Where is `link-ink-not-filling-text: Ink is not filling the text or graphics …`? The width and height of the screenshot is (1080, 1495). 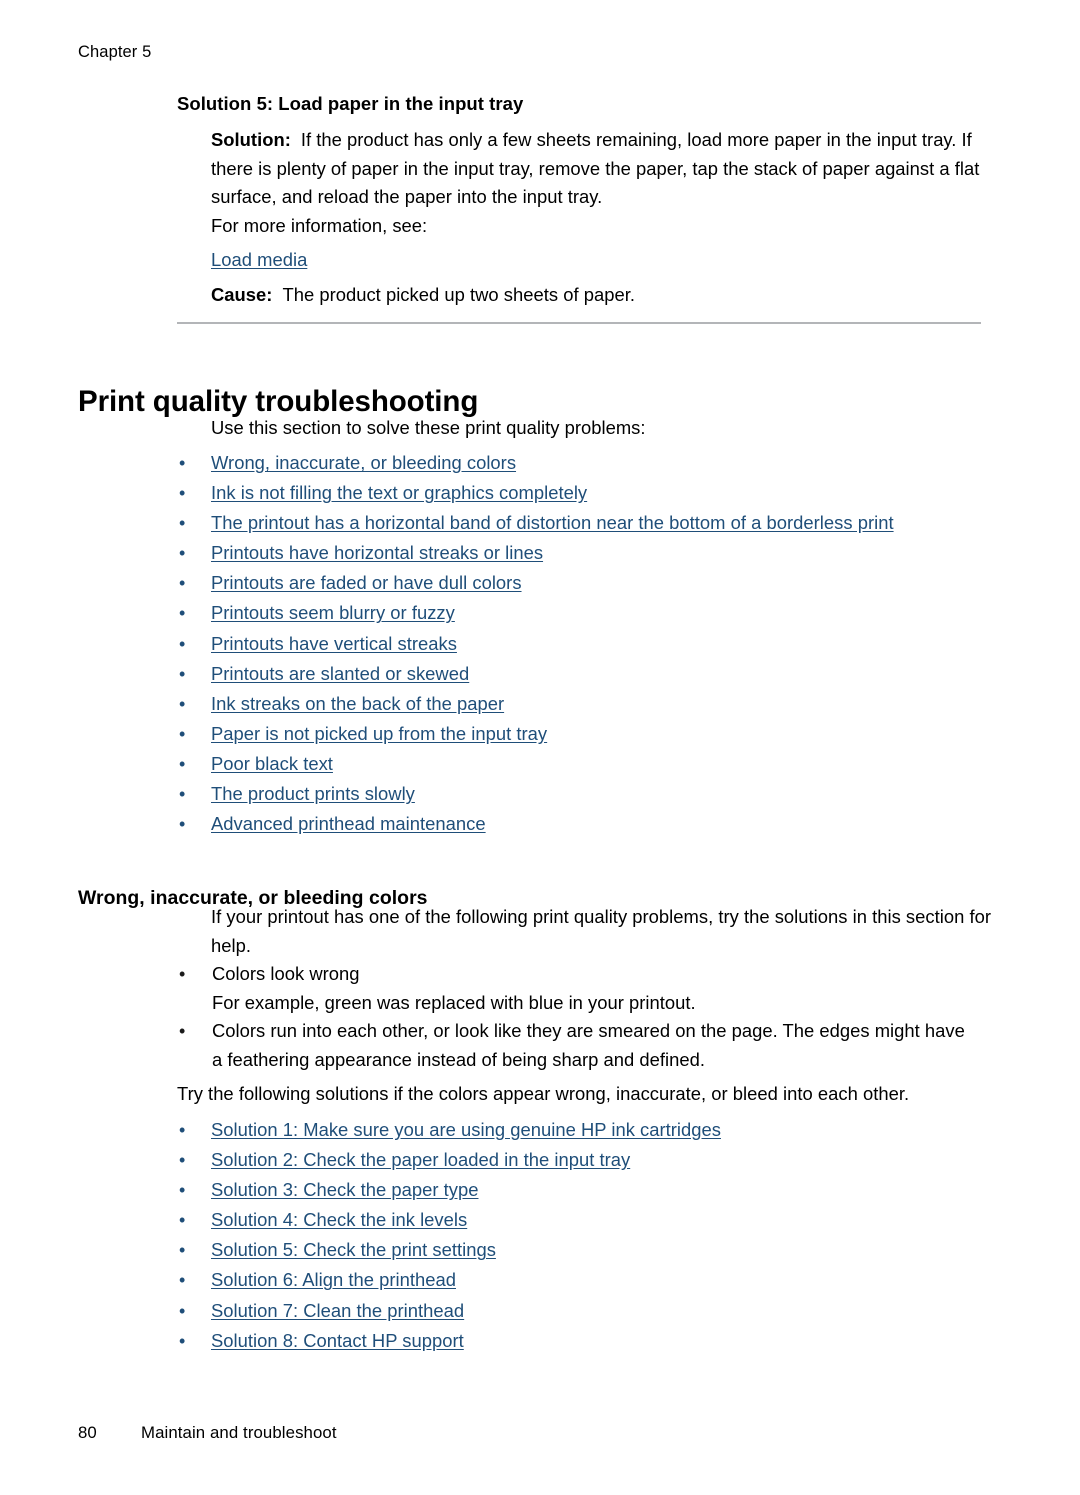 link-ink-not-filling-text: Ink is not filling the text or graphics … is located at coordinates (399, 492).